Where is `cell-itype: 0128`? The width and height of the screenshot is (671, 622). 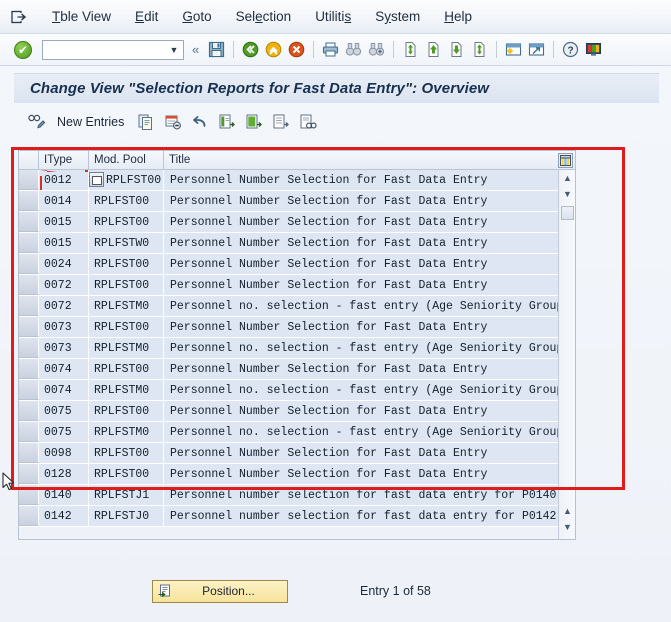 cell-itype: 0128 is located at coordinates (64, 474).